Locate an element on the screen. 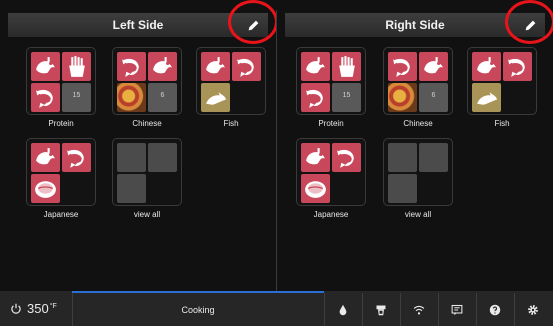 The width and height of the screenshot is (553, 326). panel-title: Right Side is located at coordinates (415, 25).